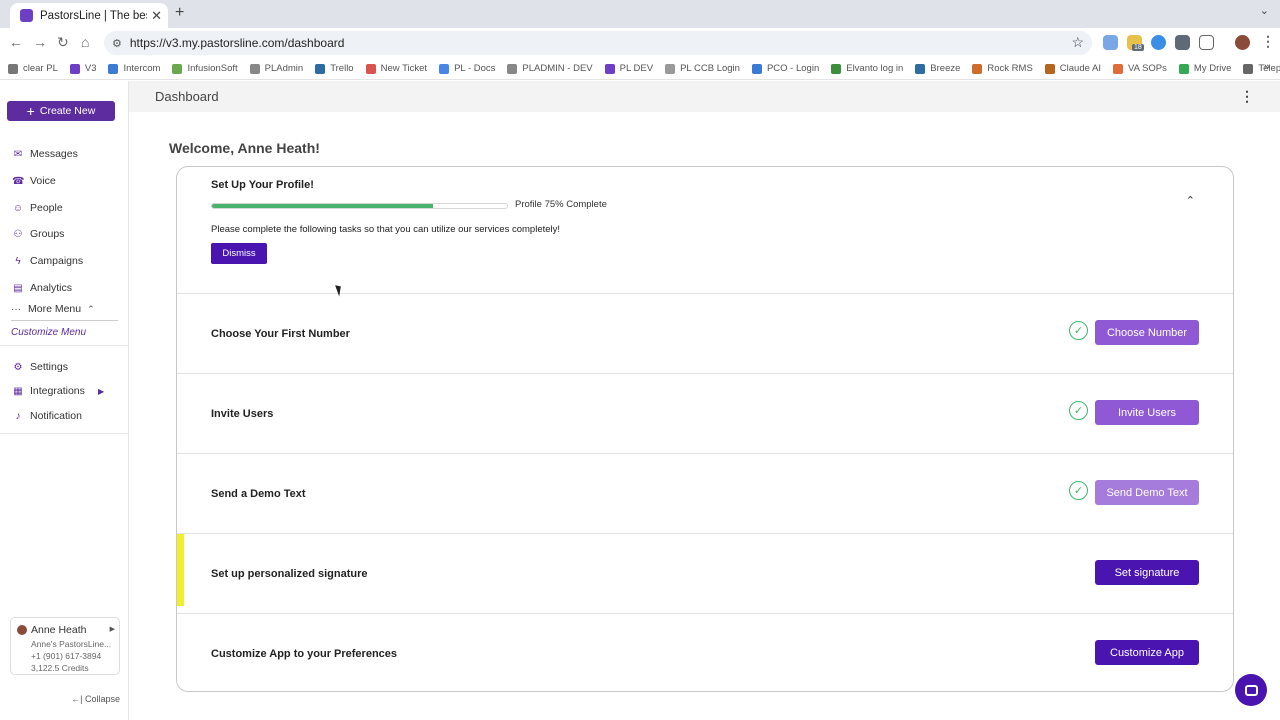 This screenshot has width=1280, height=720. Describe the element at coordinates (396, 68) in the screenshot. I see `bookmark-item: New Ticket` at that location.